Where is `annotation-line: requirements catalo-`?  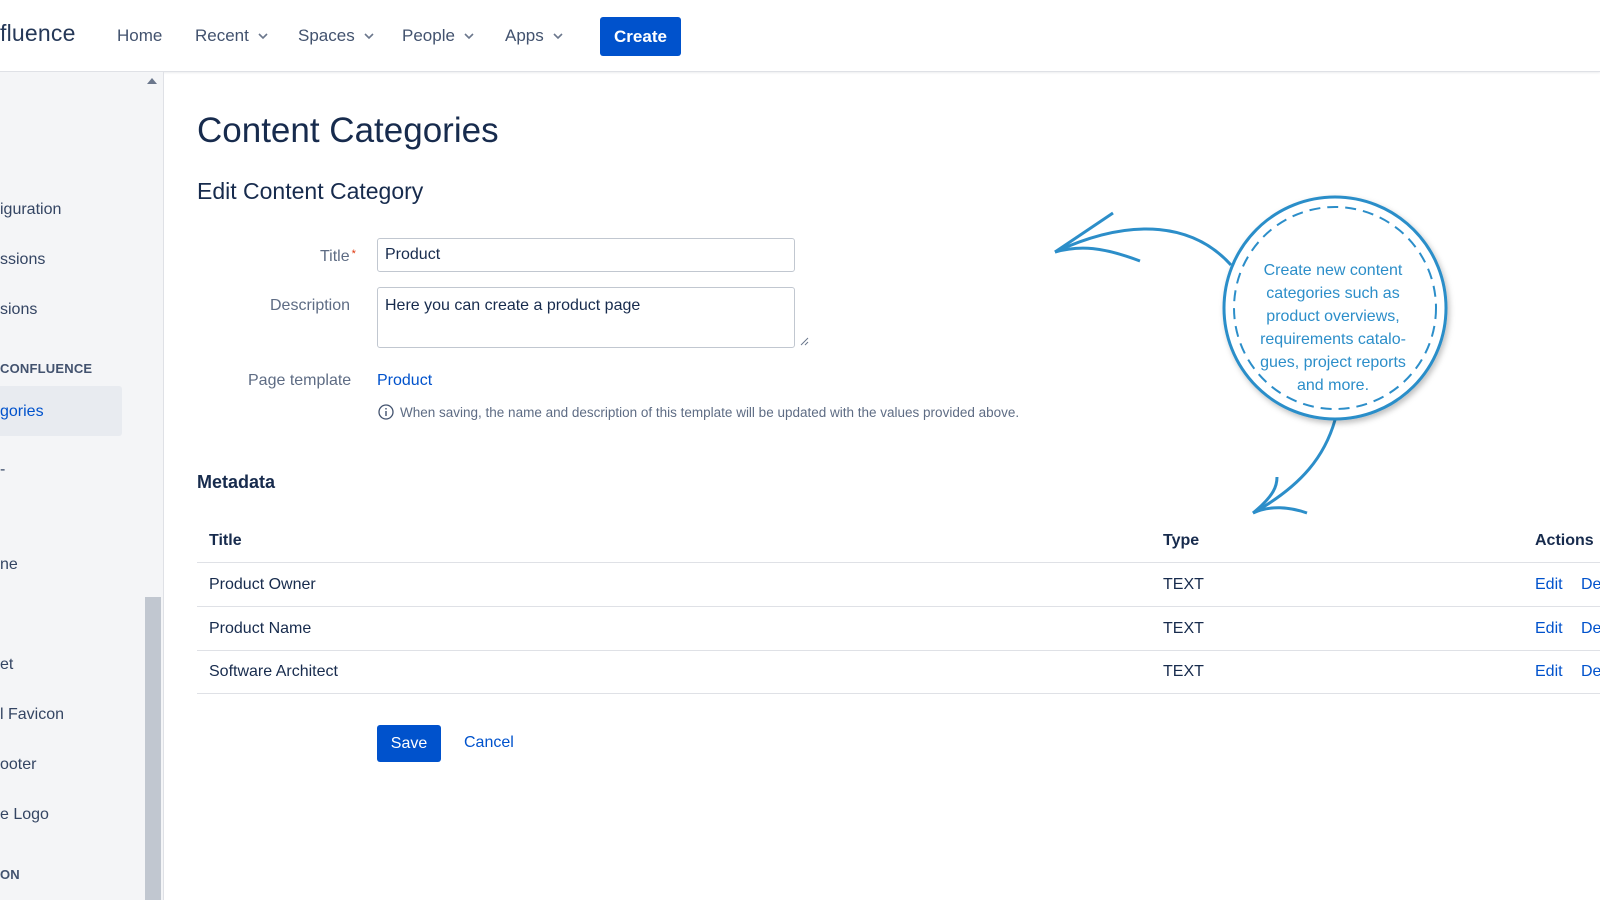
annotation-line: requirements catalo- is located at coordinates (1333, 339).